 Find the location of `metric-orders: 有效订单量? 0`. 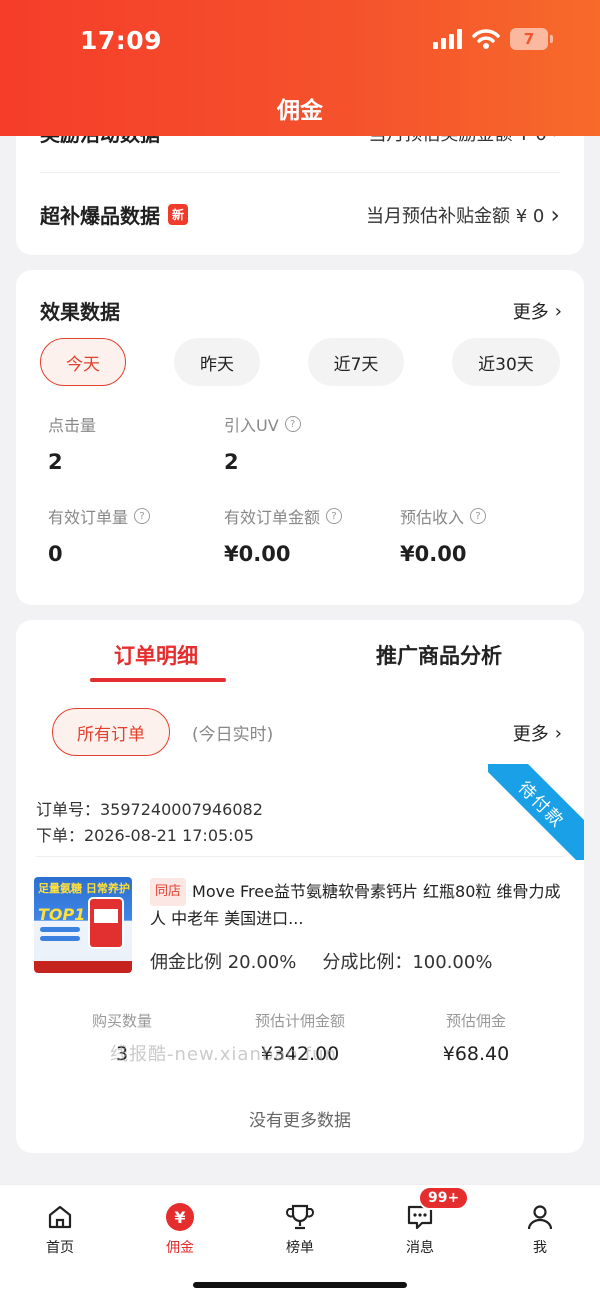

metric-orders: 有效订单量? 0 is located at coordinates (99, 535).